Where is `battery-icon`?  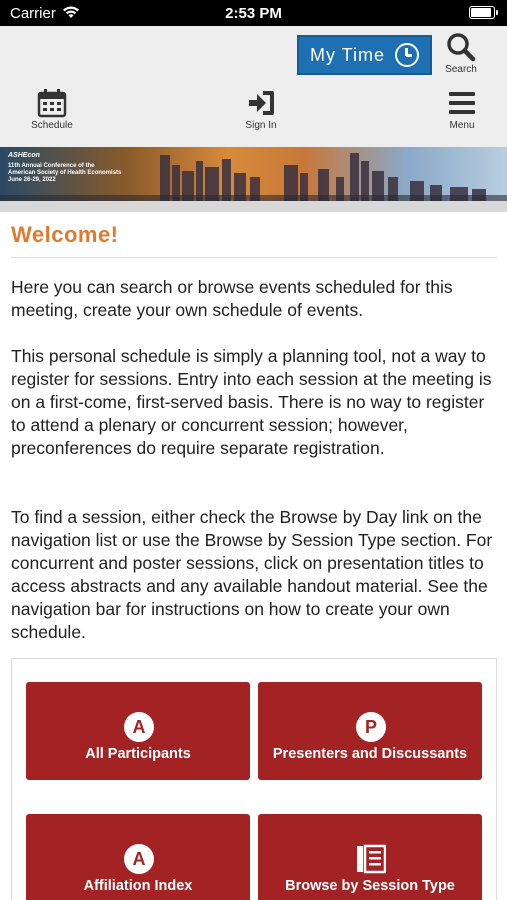 battery-icon is located at coordinates (483, 12).